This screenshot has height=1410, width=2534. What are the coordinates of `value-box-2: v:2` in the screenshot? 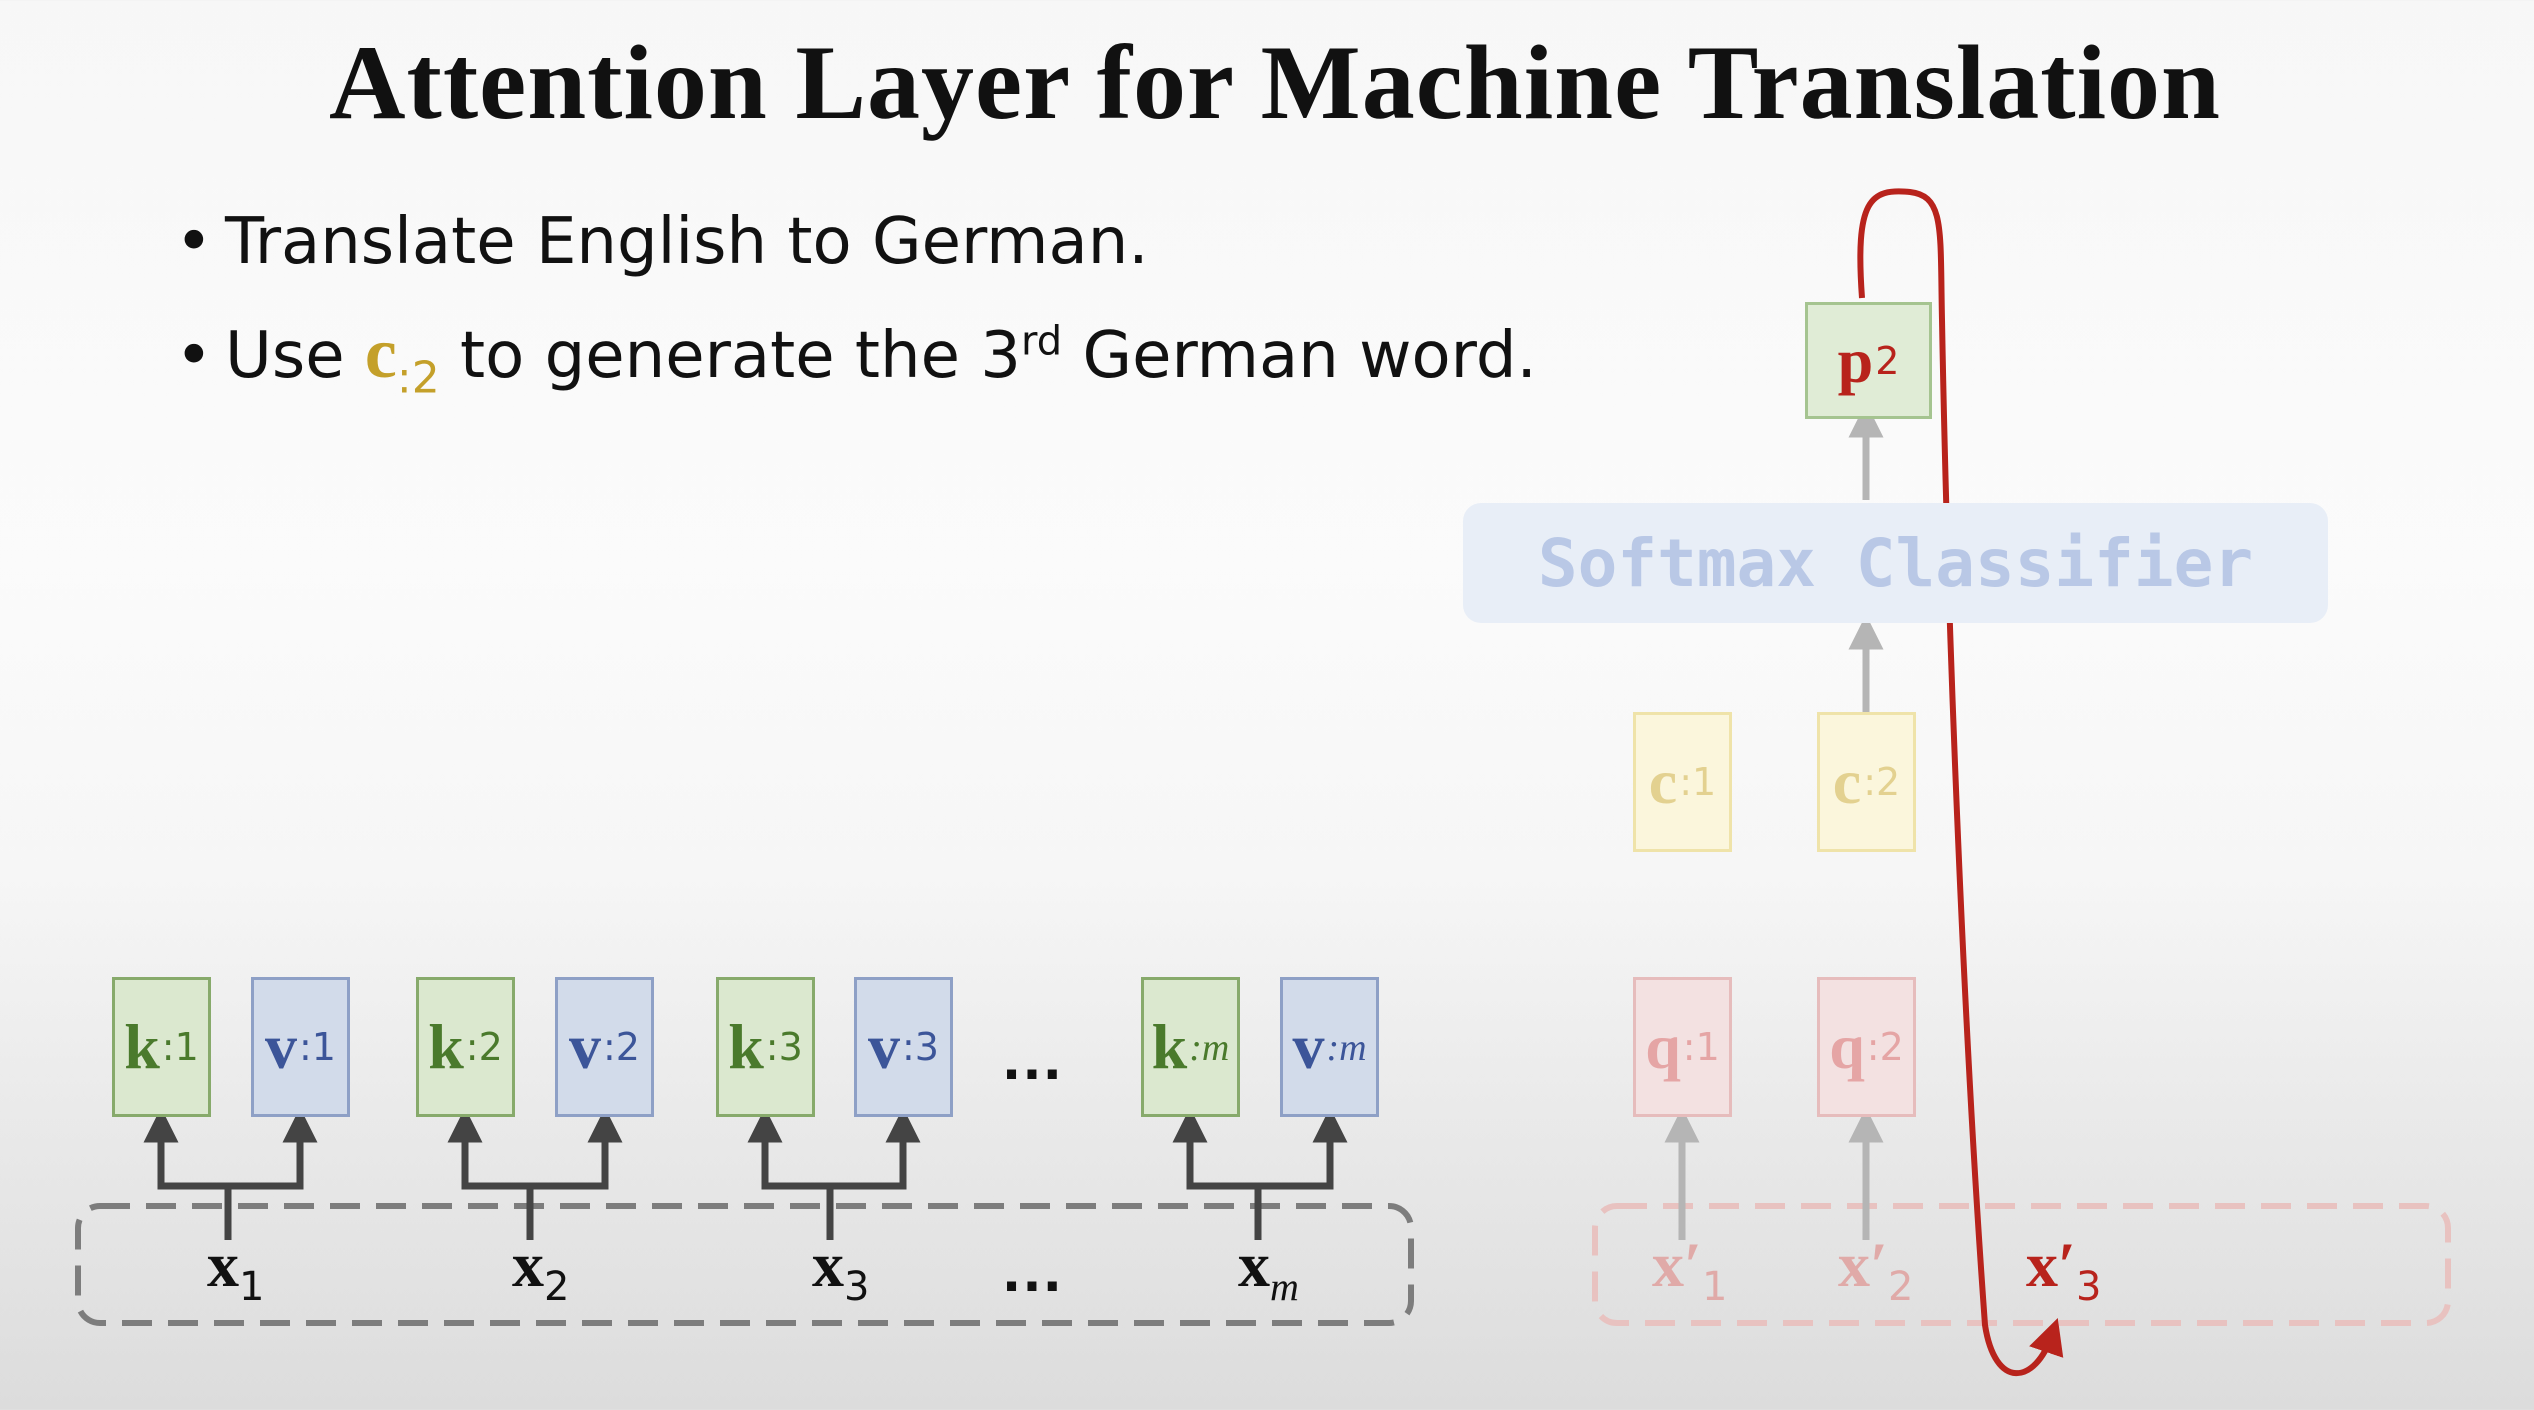 It's located at (604, 1047).